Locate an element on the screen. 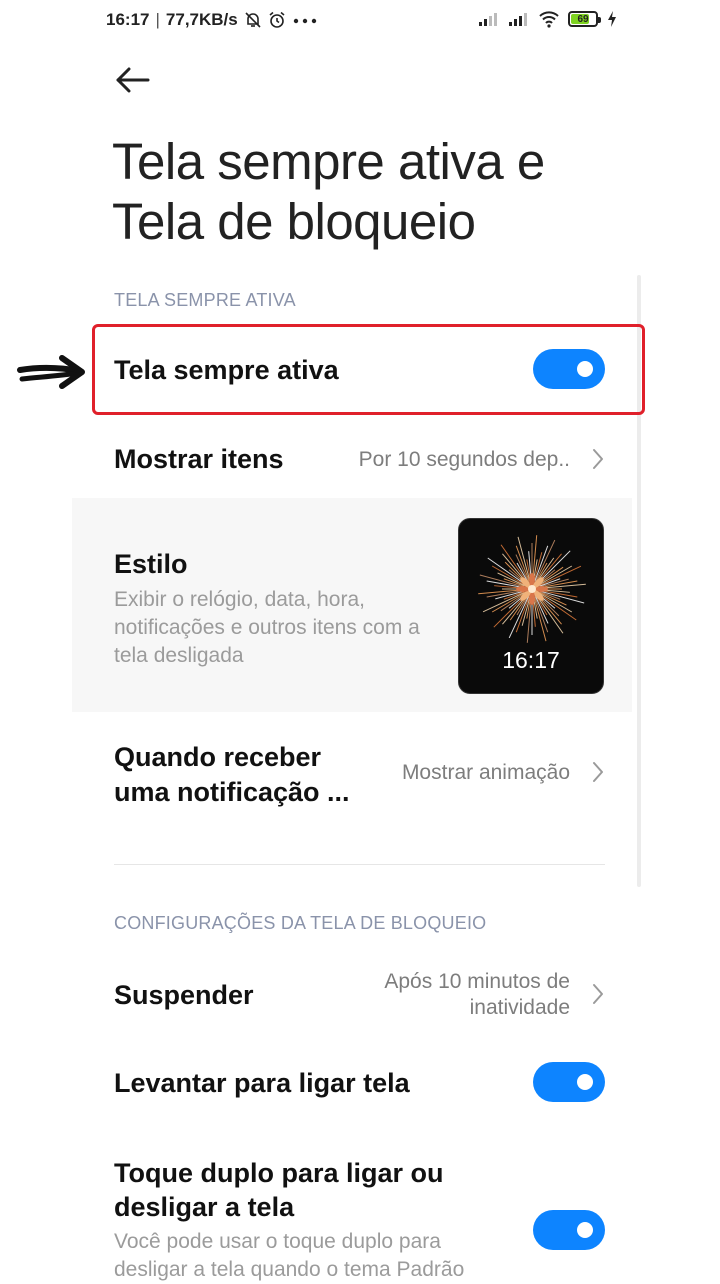 This screenshot has width=720, height=1284. burst-center is located at coordinates (532, 589).